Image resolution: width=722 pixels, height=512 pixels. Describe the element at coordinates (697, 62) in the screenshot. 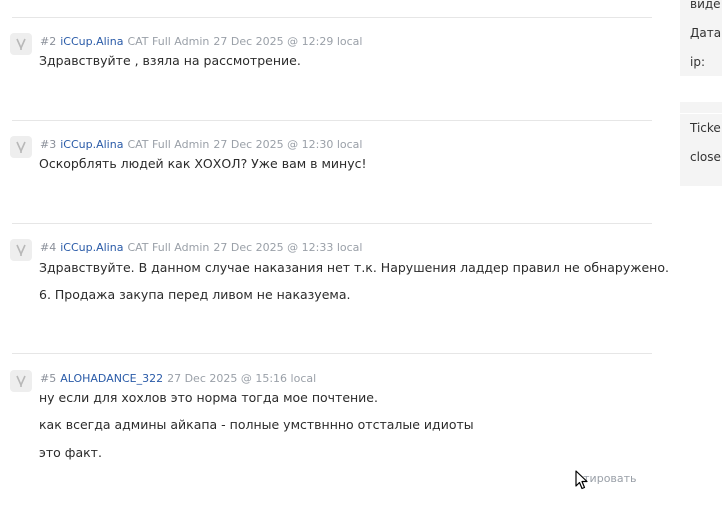

I see `sidebar-info-label: ip:` at that location.